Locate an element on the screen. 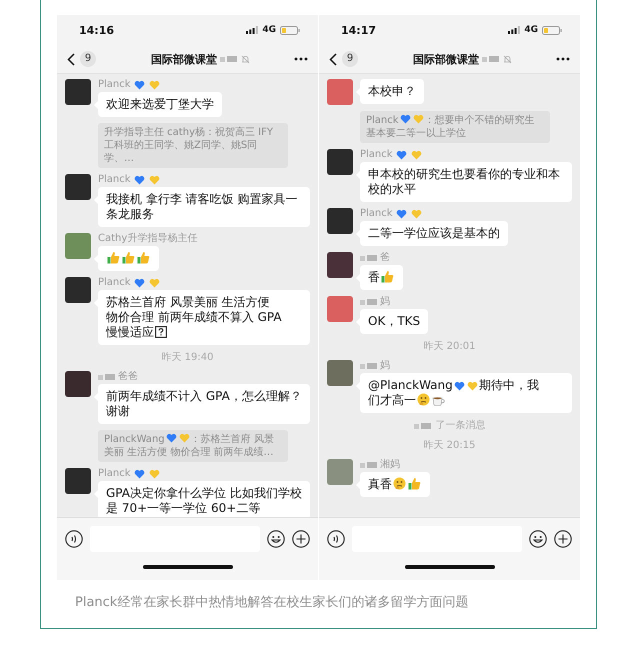 This screenshot has width=636, height=669. question-box-icon is located at coordinates (161, 332).